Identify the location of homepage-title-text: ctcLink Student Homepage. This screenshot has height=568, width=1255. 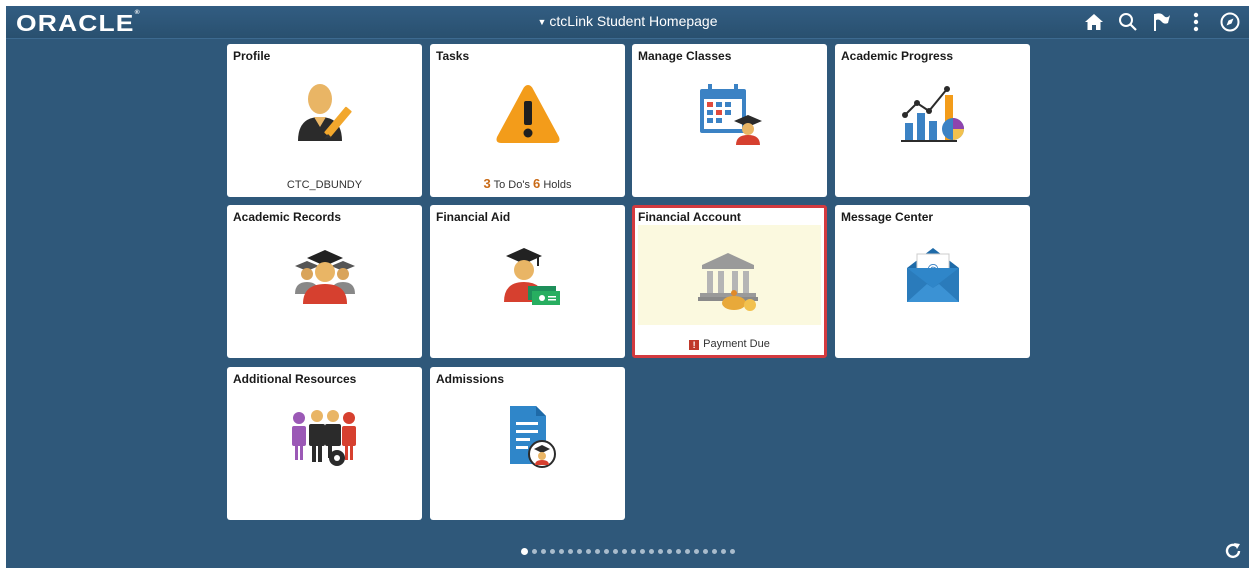
(633, 21).